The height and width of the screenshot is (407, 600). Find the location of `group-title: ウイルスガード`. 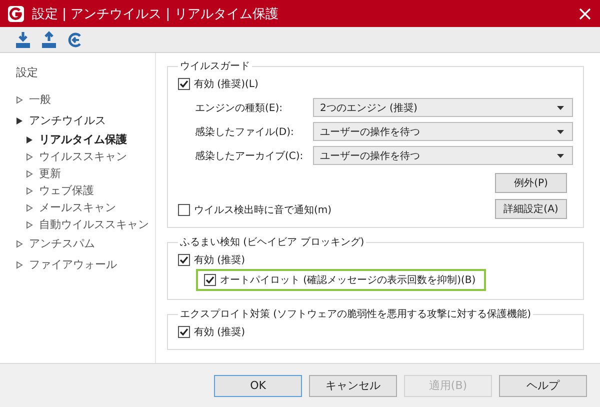

group-title: ウイルスガード is located at coordinates (215, 66).